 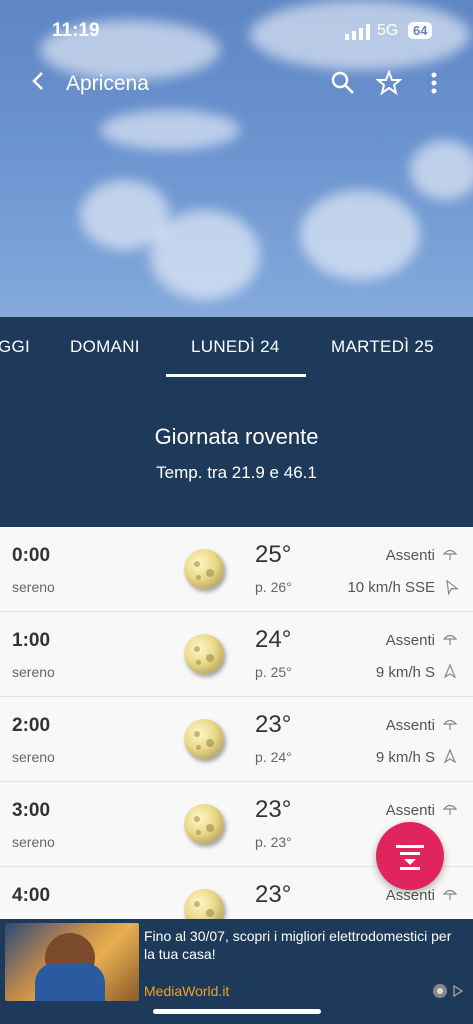 I want to click on ad-image, so click(x=72, y=962).